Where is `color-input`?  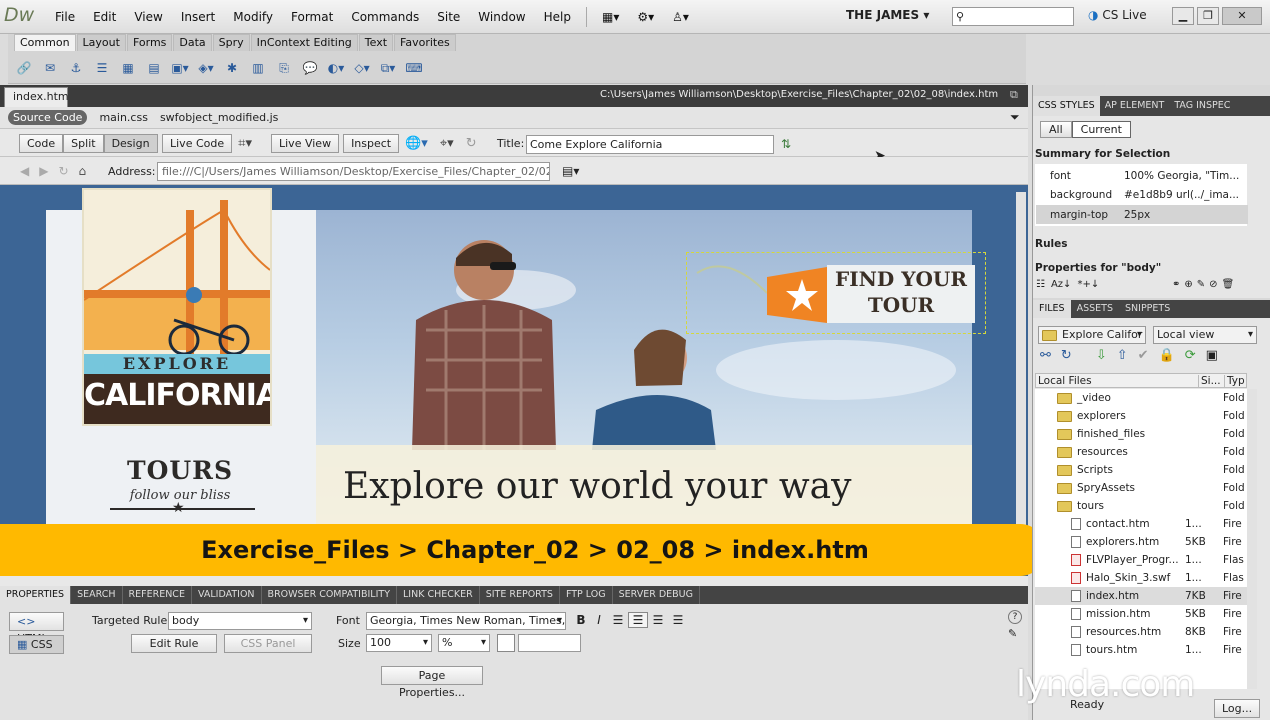
color-input is located at coordinates (549, 643).